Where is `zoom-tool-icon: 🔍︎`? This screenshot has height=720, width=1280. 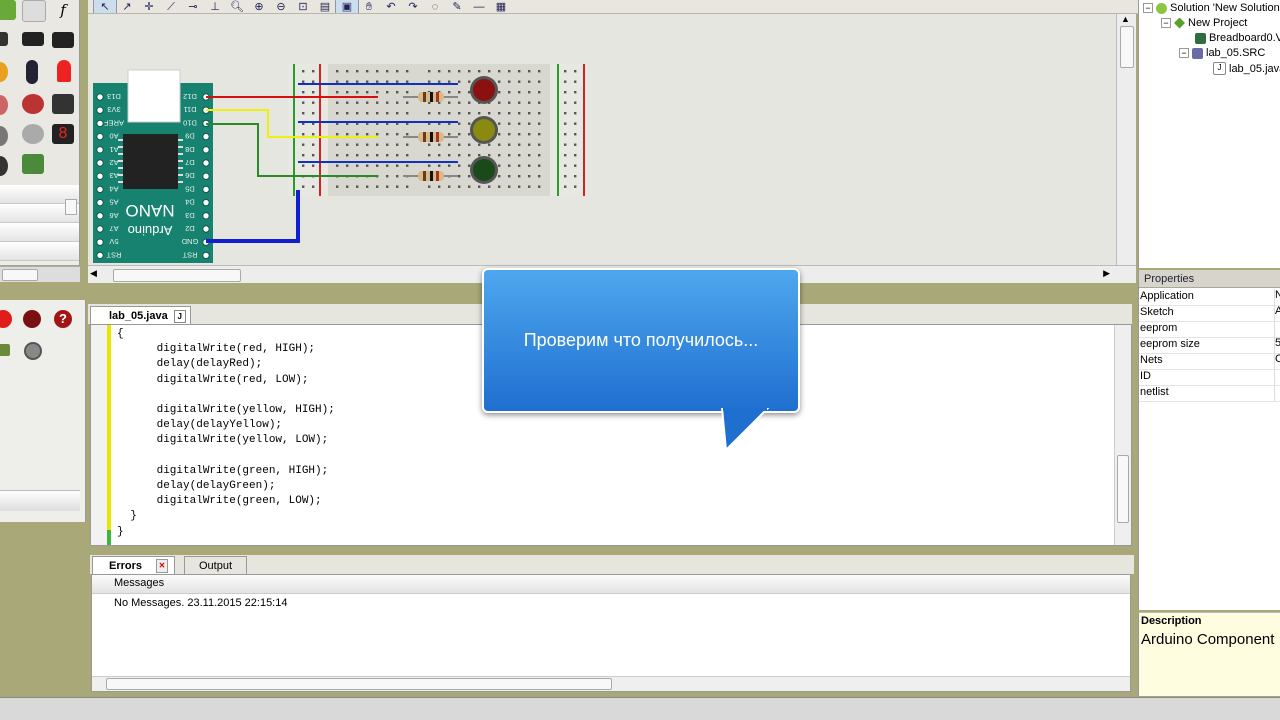
zoom-tool-icon: 🔍︎ is located at coordinates (237, 6).